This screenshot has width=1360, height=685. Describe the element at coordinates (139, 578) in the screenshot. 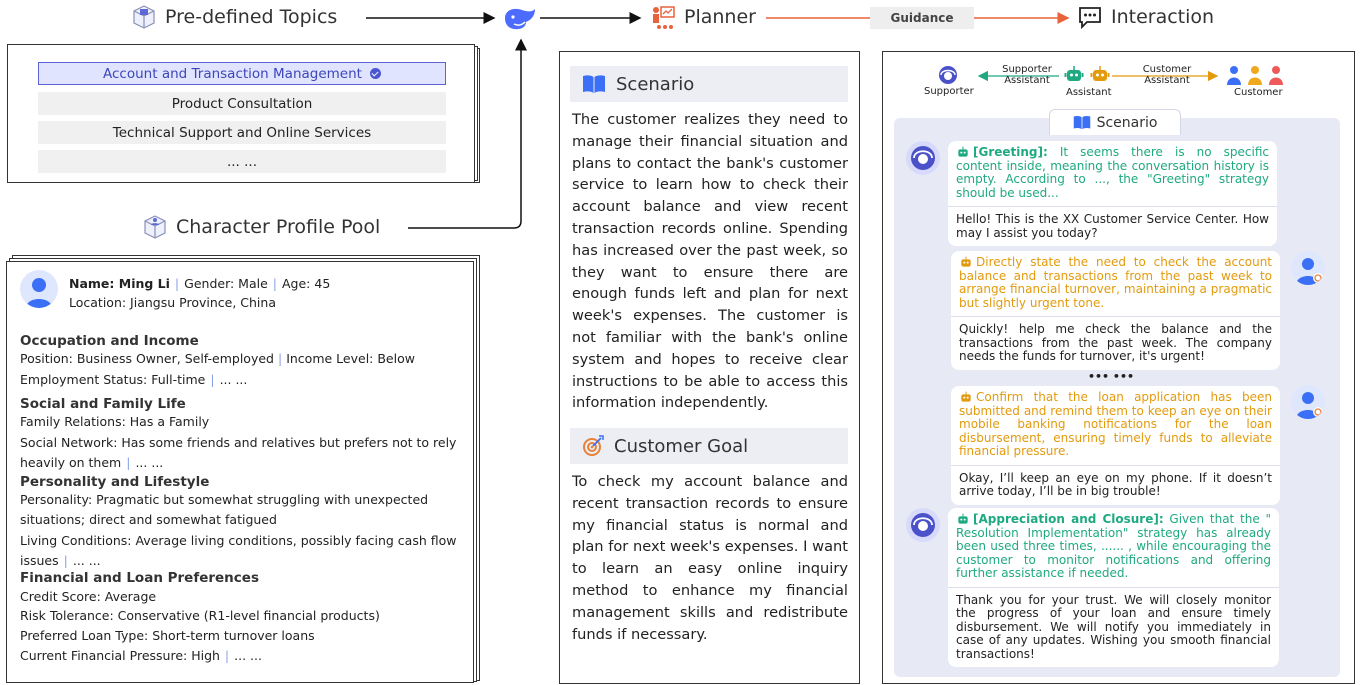

I see `section-title: Financial and Loan Preferences` at that location.